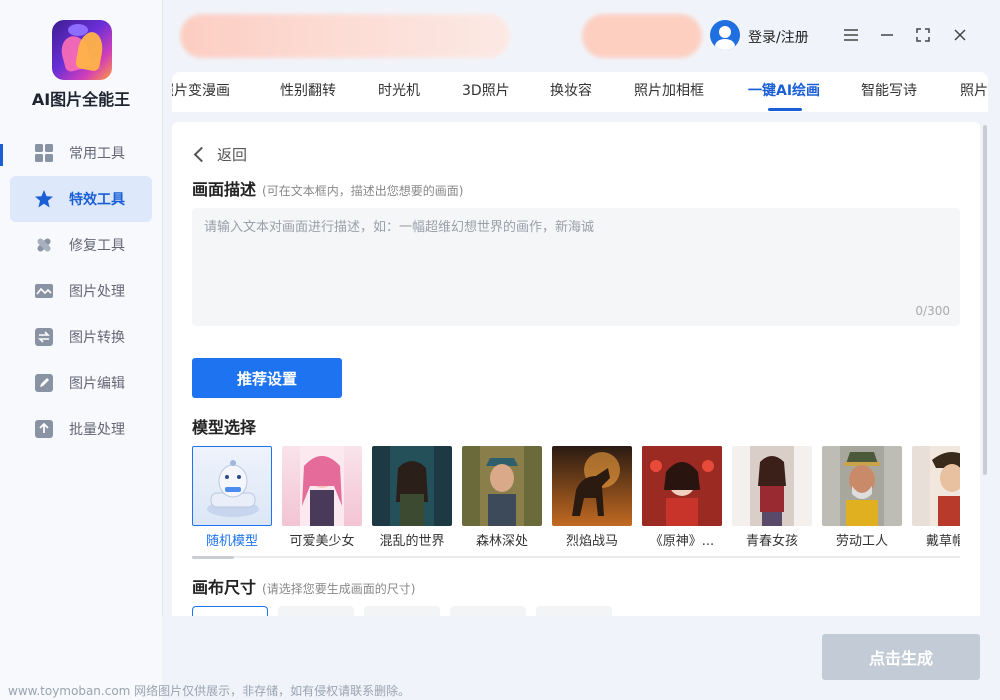 Image resolution: width=1000 pixels, height=700 pixels. I want to click on blurred-banner, so click(345, 36).